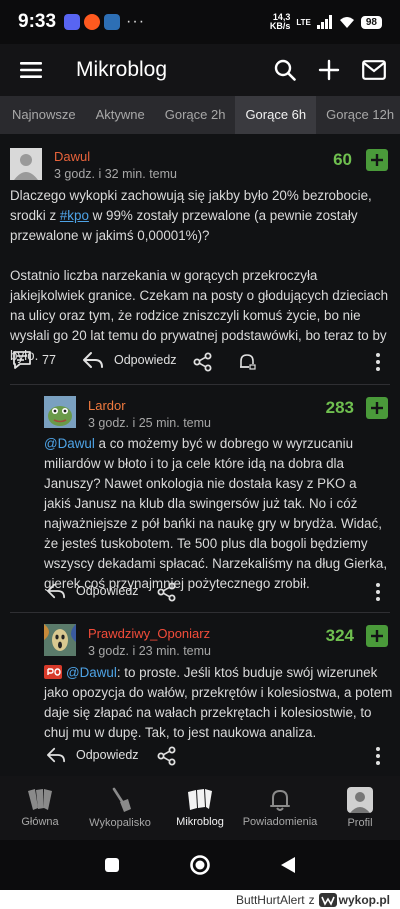  What do you see at coordinates (327, 899) in the screenshot?
I see `wykop-logo-icon` at bounding box center [327, 899].